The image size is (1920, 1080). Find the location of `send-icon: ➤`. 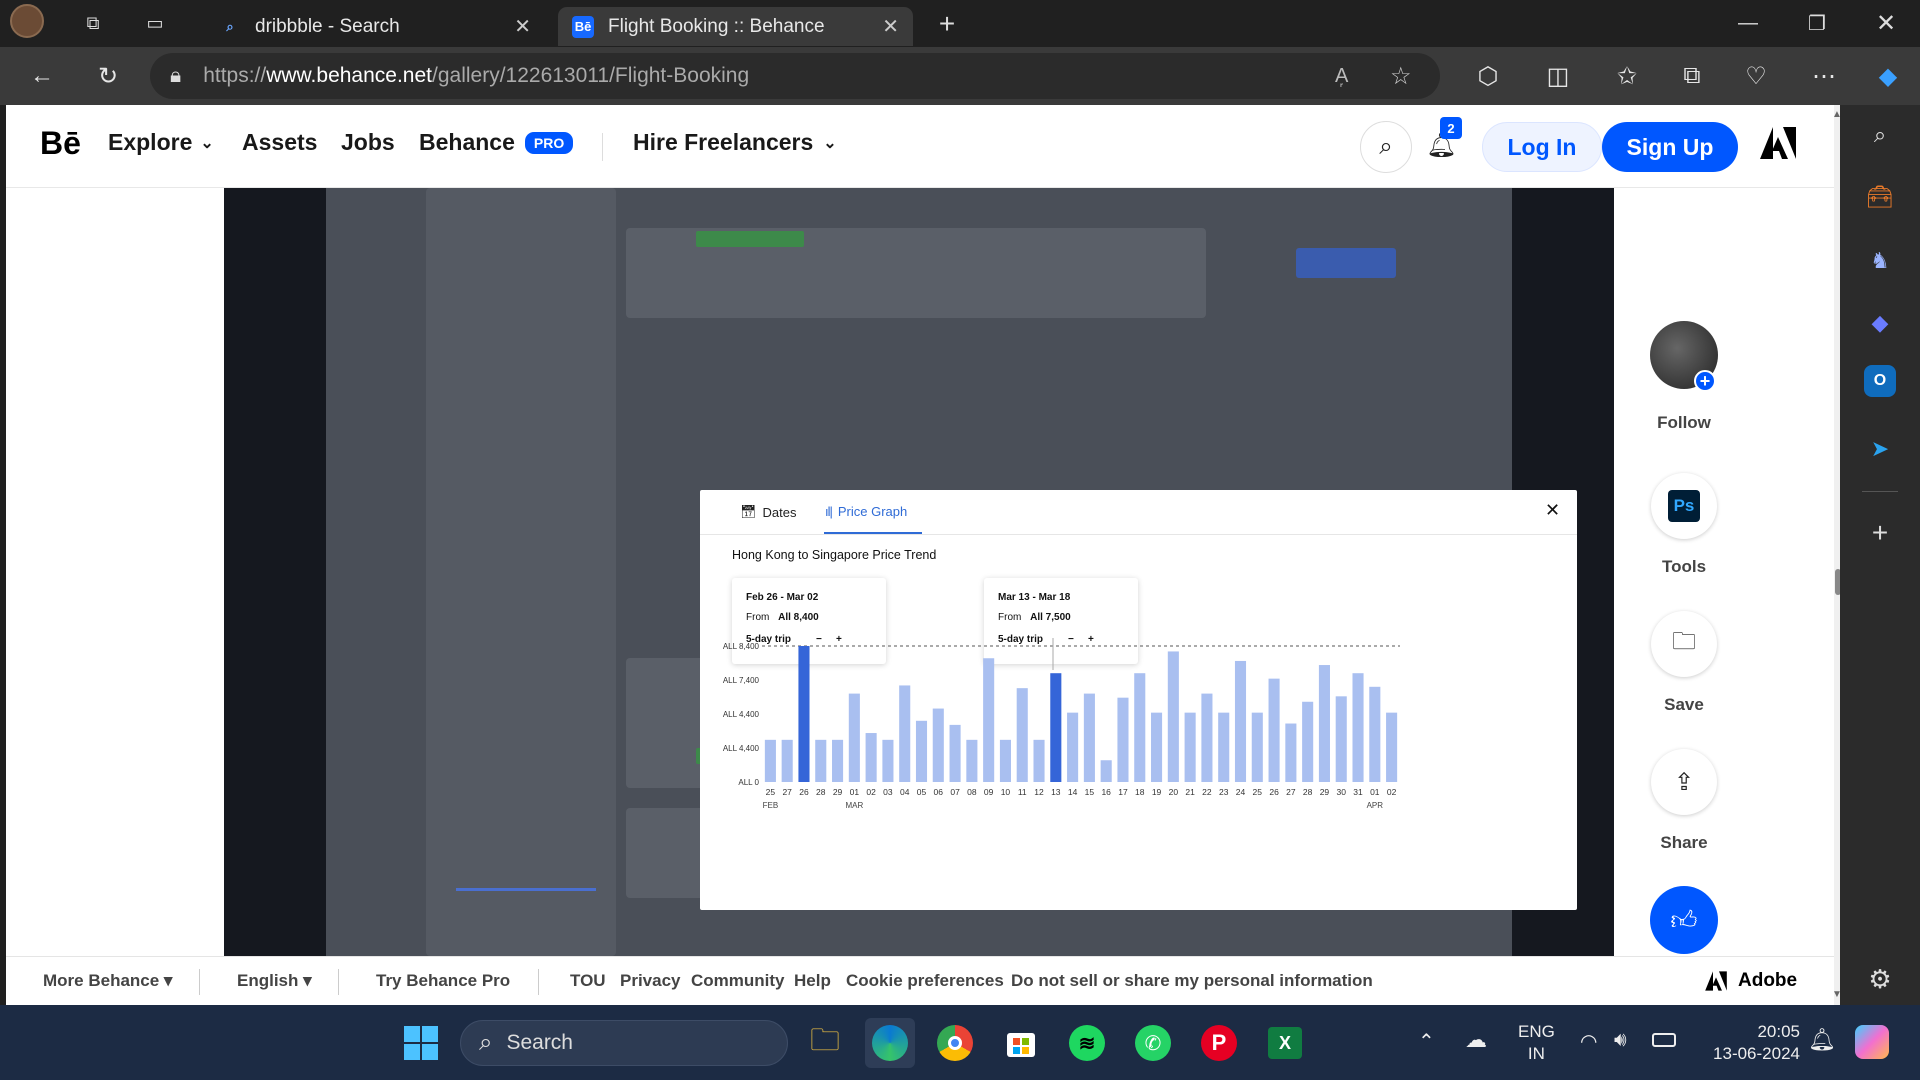

send-icon: ➤ is located at coordinates (1880, 449).